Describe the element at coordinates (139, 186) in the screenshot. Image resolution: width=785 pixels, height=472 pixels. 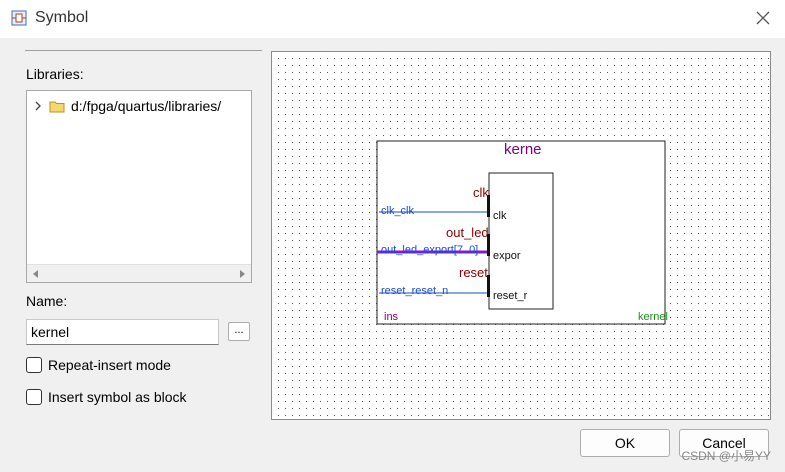
I see `libraries-tree: d:/fpga/quartus/libraries/` at that location.